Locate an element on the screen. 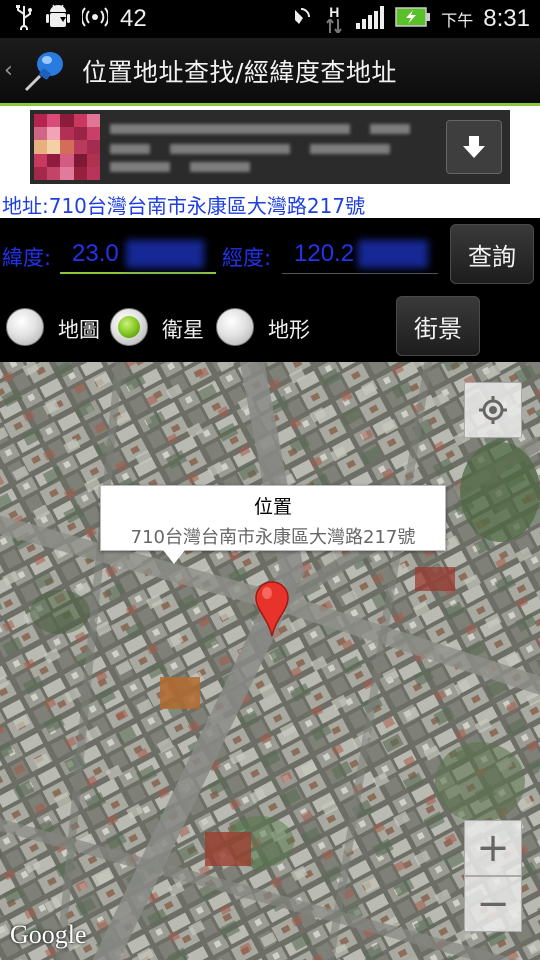 This screenshot has width=540, height=960. ad-thumbnail is located at coordinates (67, 147).